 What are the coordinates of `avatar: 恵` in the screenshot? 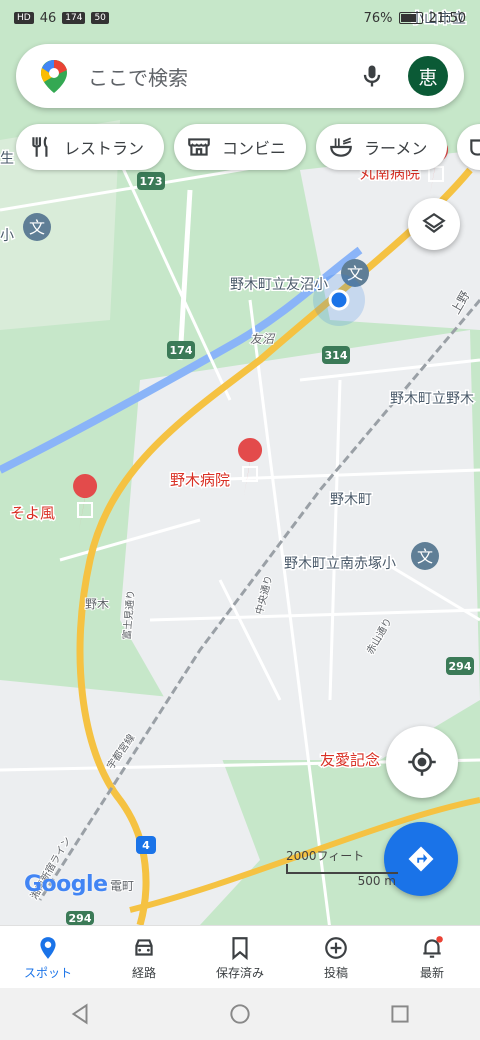 It's located at (428, 76).